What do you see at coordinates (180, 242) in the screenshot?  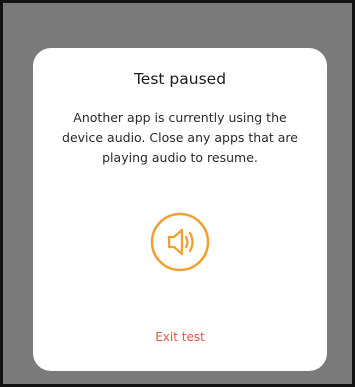 I see `speaker-icon` at bounding box center [180, 242].